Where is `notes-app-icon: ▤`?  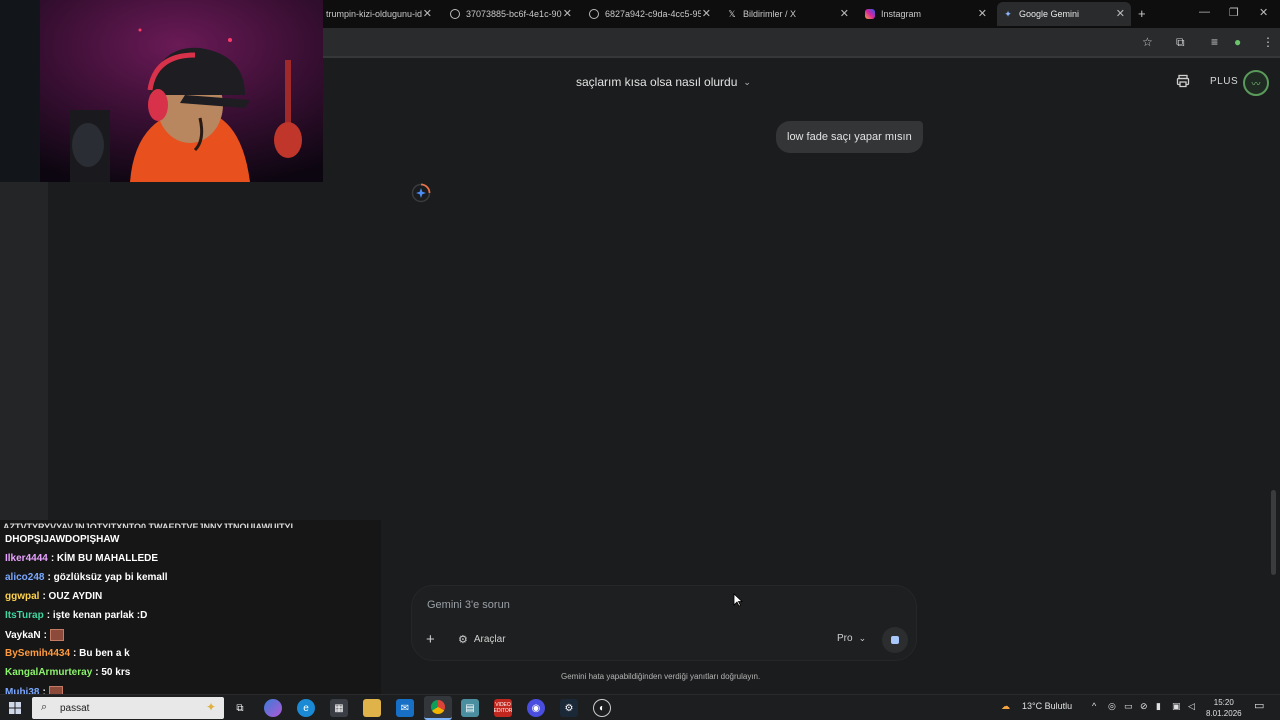
notes-app-icon: ▤ is located at coordinates (470, 708).